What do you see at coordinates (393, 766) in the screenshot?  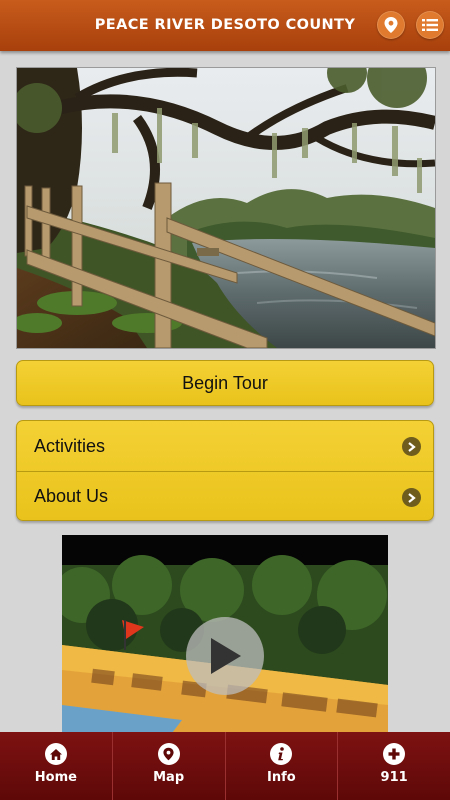 I see `nav-911: 911` at bounding box center [393, 766].